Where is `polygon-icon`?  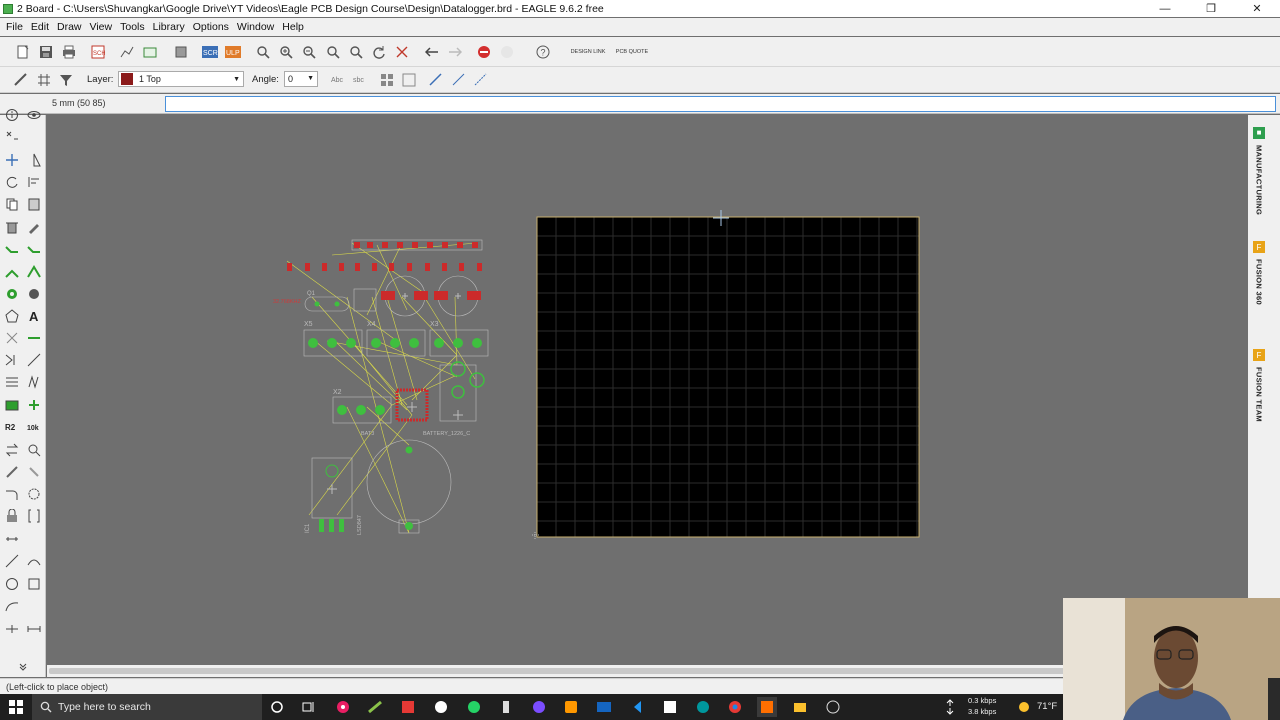
polygon-icon is located at coordinates (12, 316).